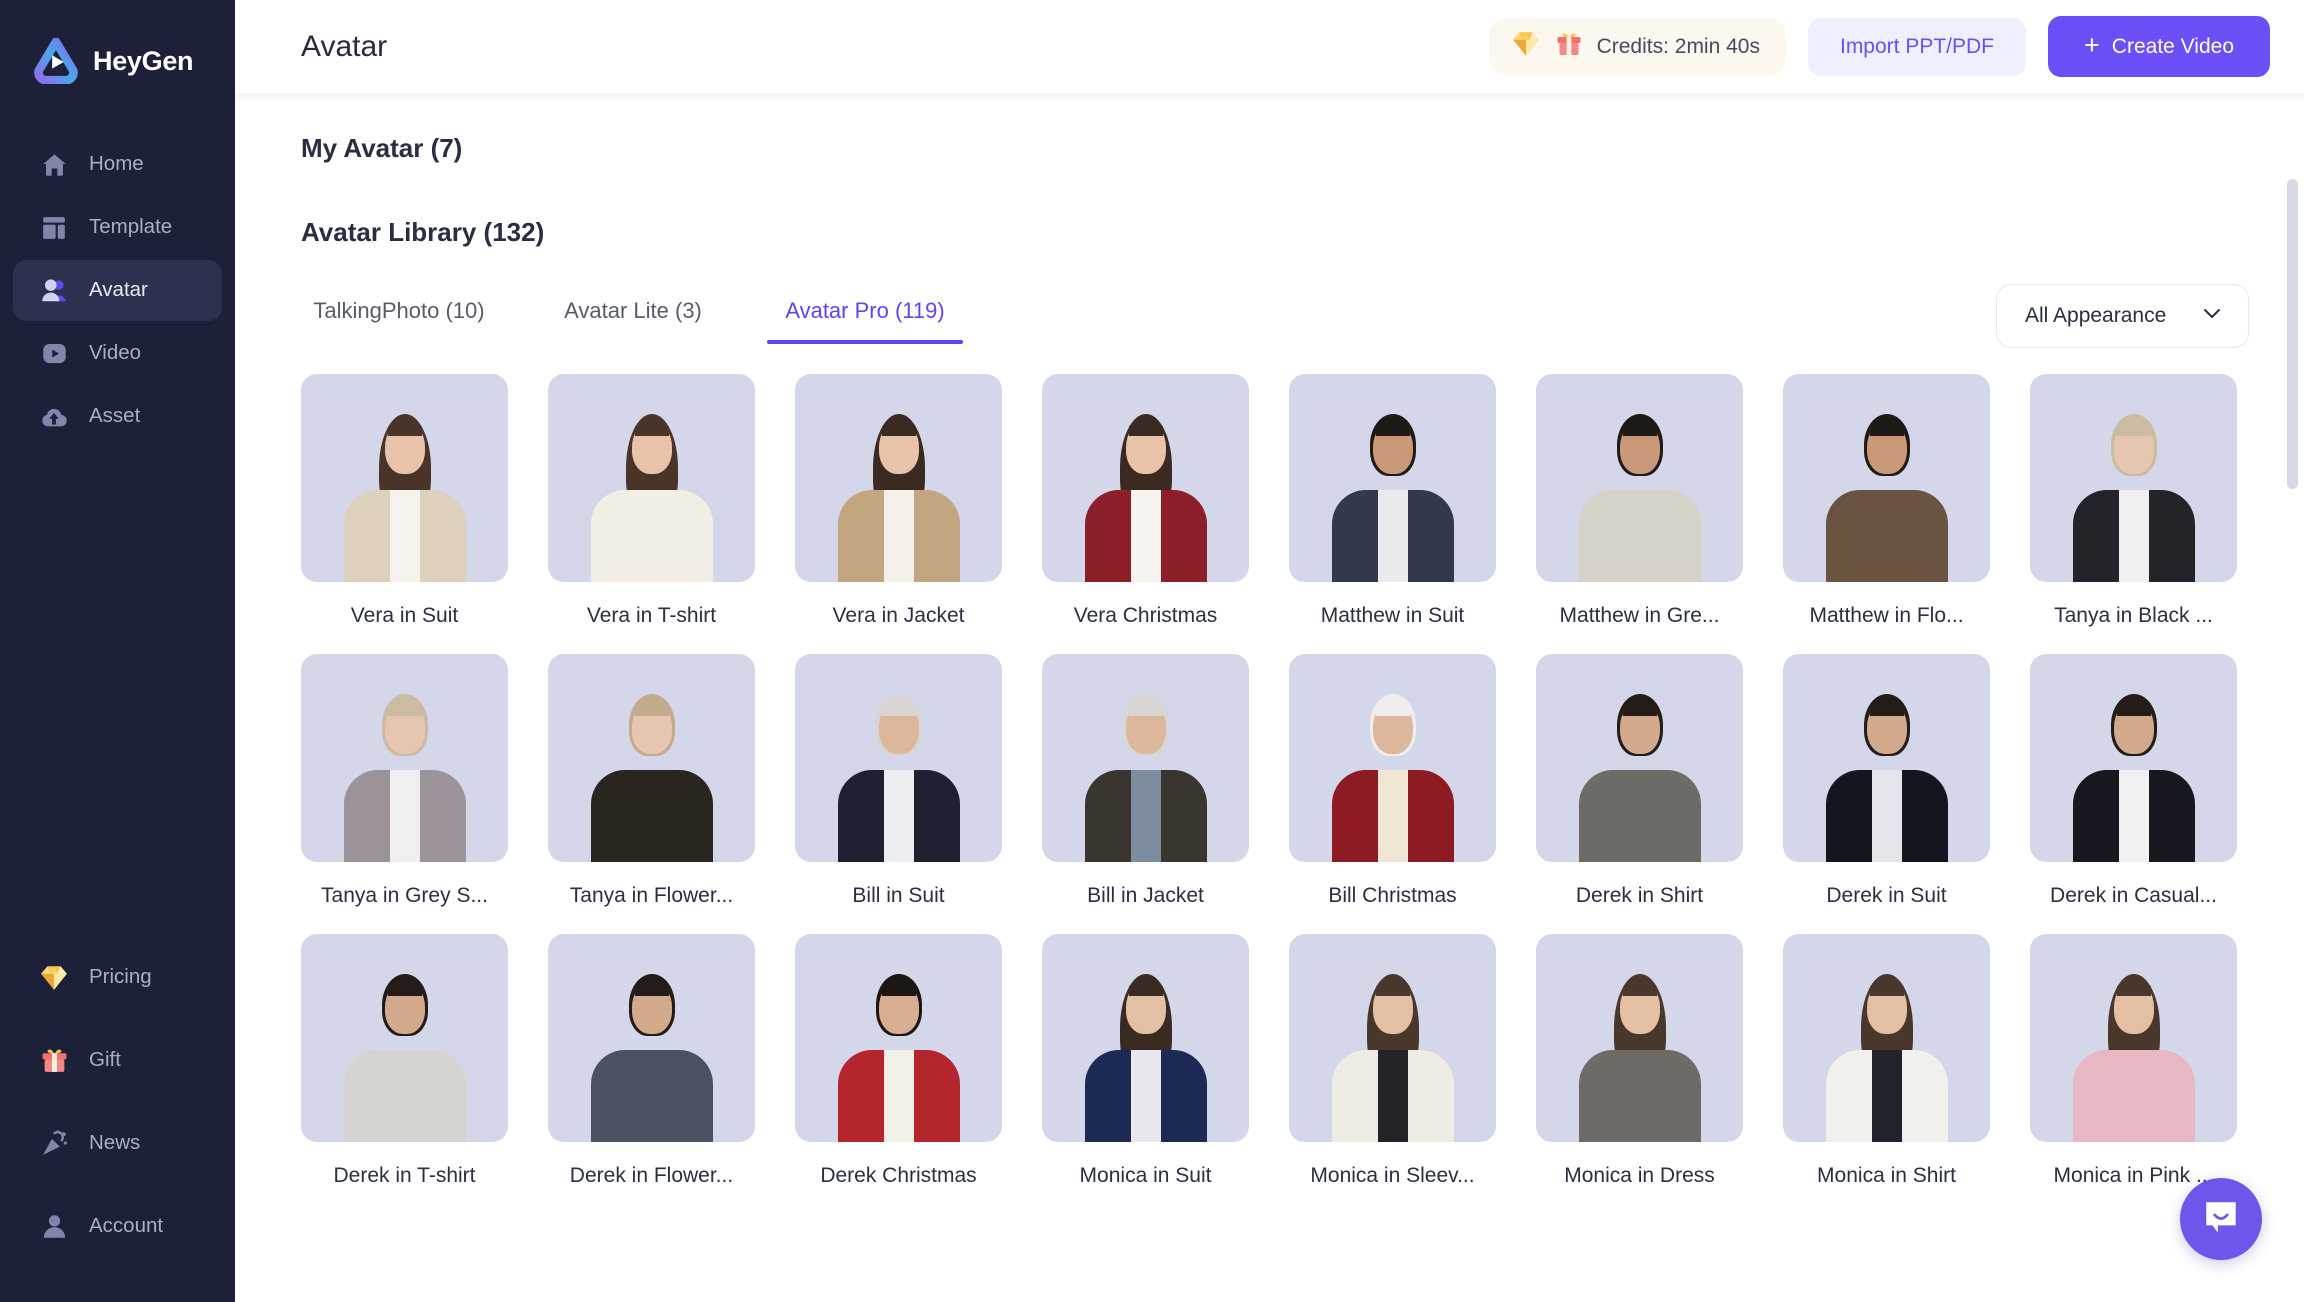  I want to click on avatar-card-label: Vera in T-shirt, so click(651, 615).